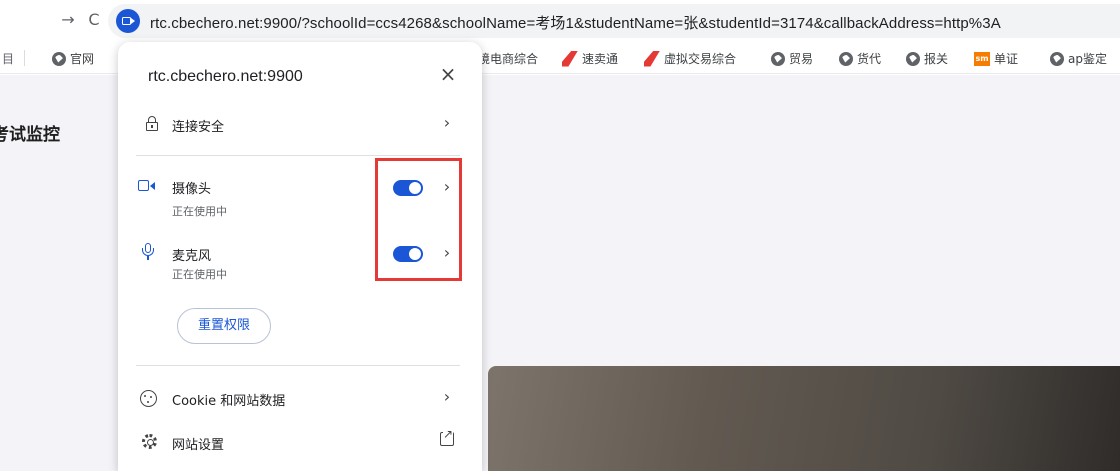 The image size is (1120, 471). I want to click on bookmark-virtual-trade: 虚拟交易综合, so click(690, 58).